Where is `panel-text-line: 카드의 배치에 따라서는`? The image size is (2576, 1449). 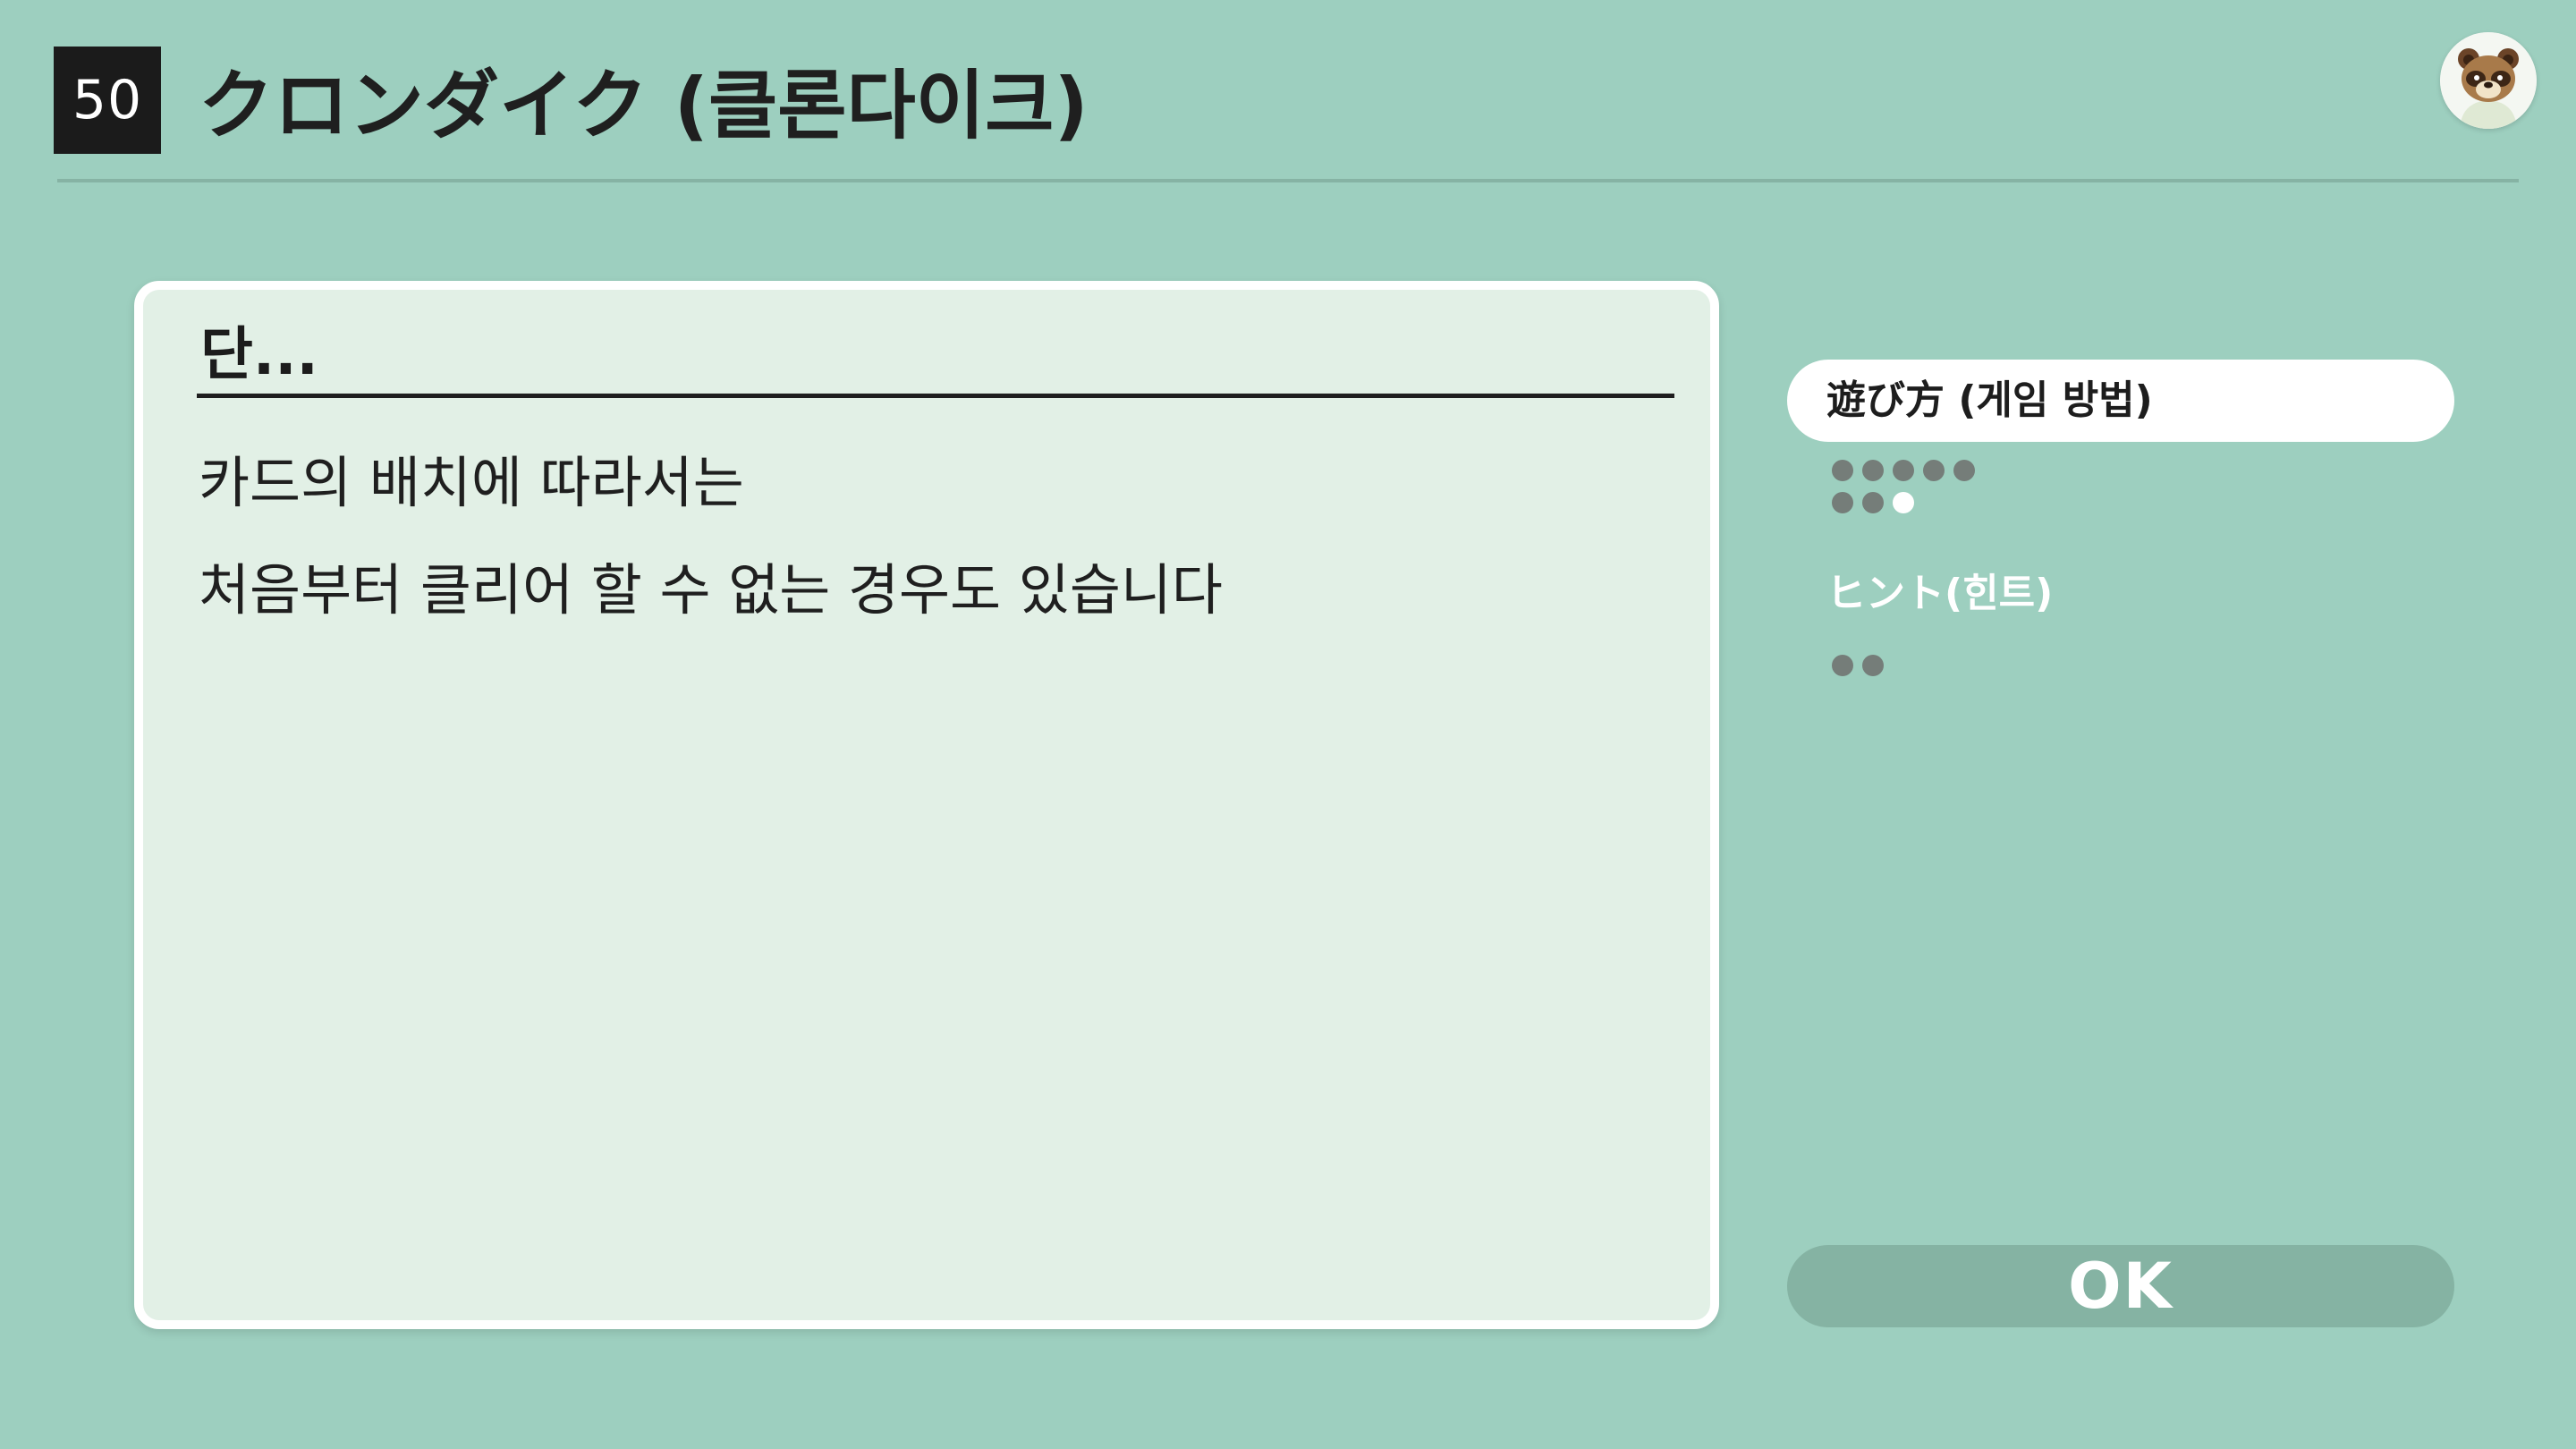 panel-text-line: 카드의 배치에 따라서는 is located at coordinates (471, 482).